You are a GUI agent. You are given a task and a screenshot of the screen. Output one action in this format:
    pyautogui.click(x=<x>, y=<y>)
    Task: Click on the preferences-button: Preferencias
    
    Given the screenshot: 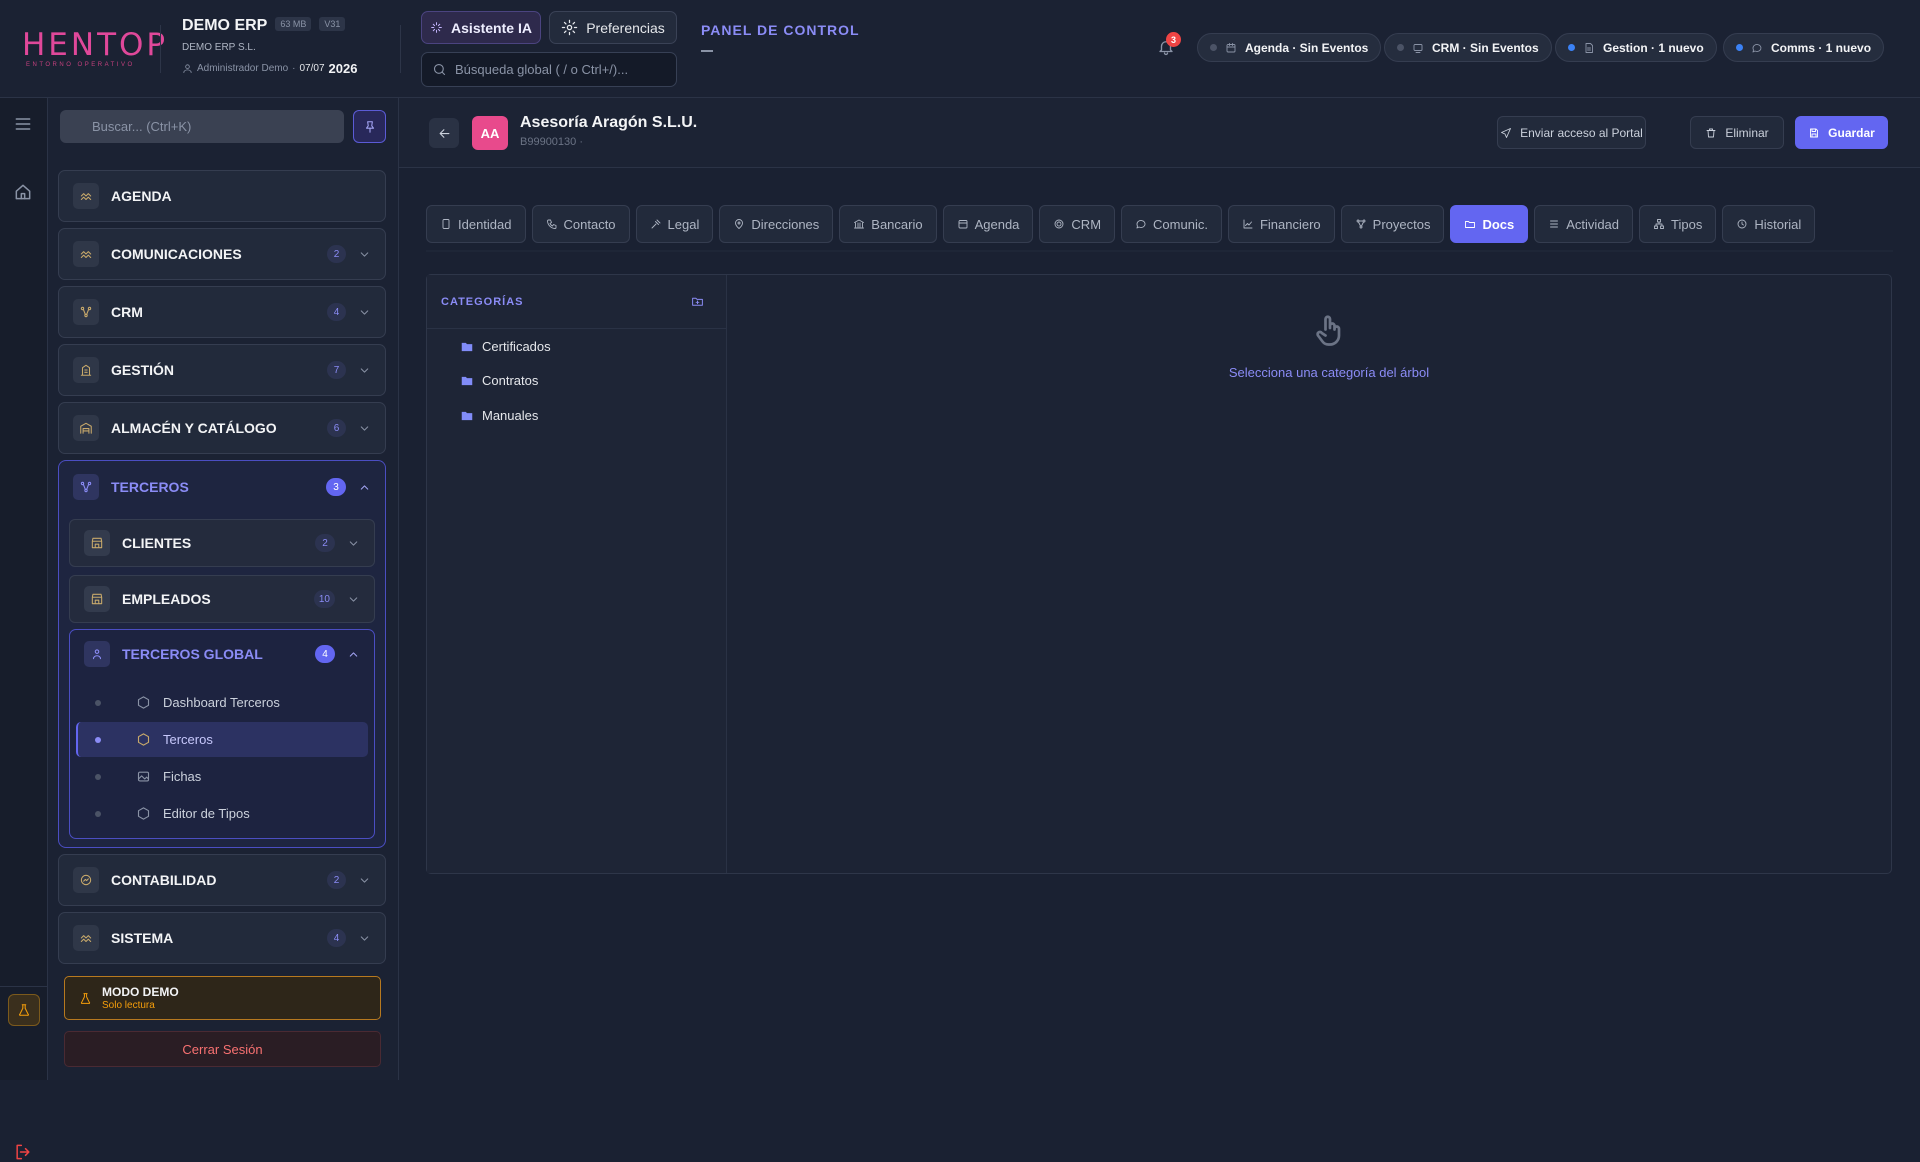 What is the action you would take?
    pyautogui.click(x=613, y=27)
    